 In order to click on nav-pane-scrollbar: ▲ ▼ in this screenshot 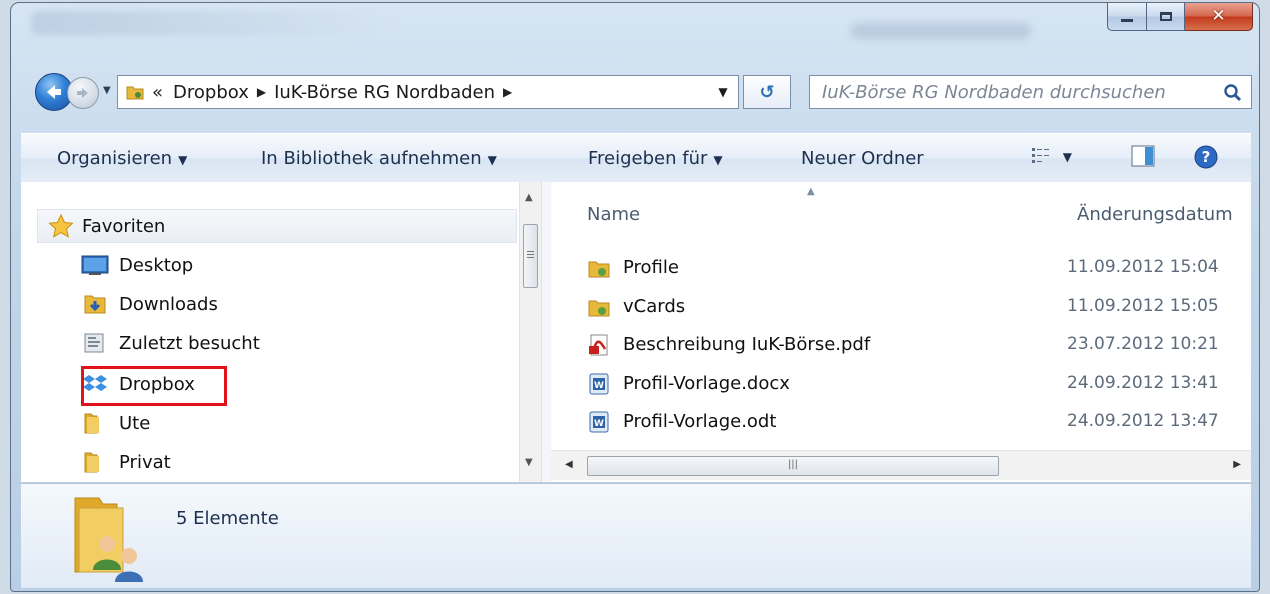, I will do `click(530, 332)`.